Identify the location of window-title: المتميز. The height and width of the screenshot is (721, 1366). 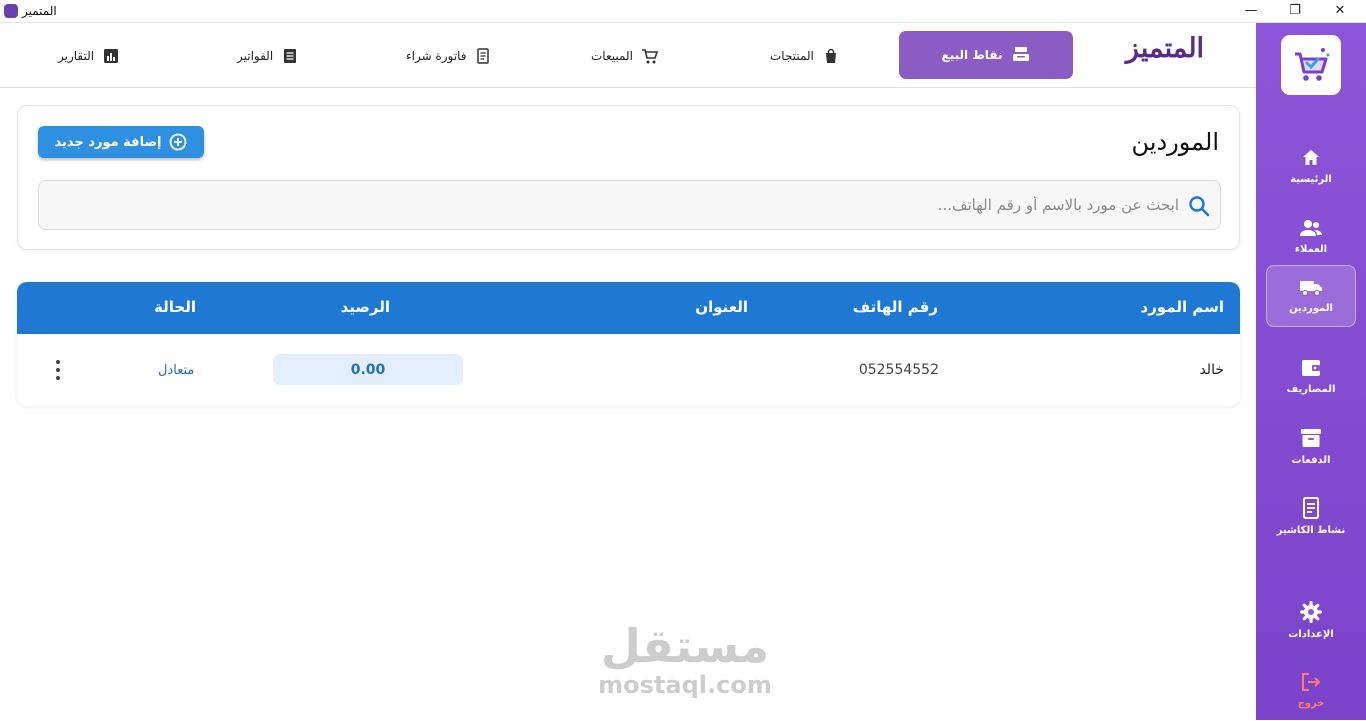
(39, 11).